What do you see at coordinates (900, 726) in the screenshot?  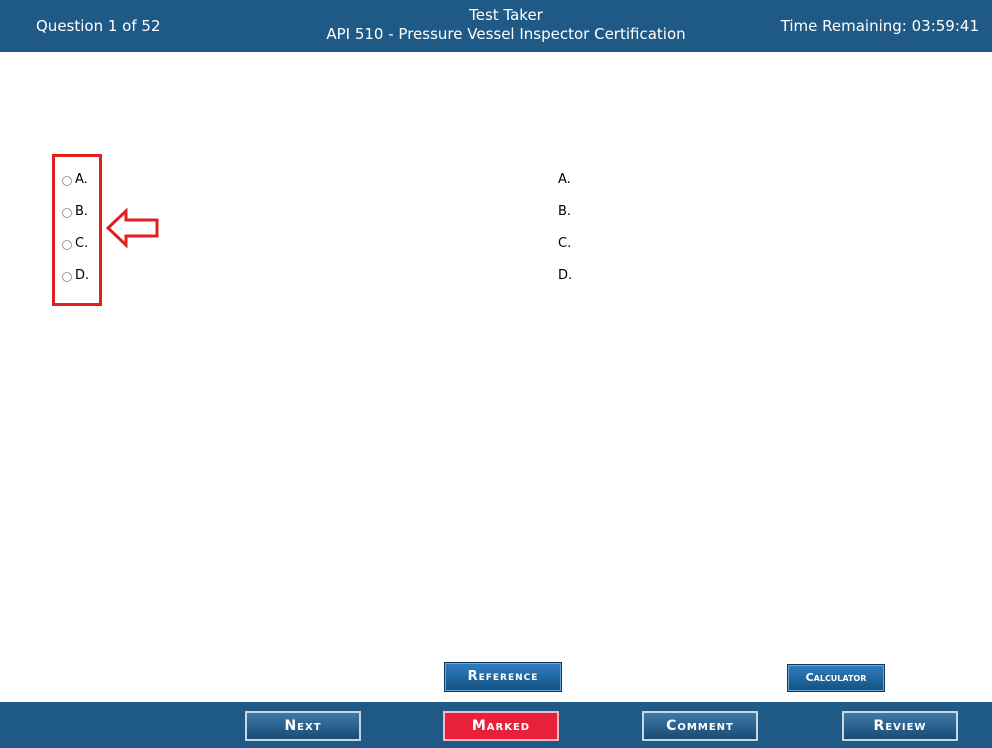 I see `review-button: Review` at bounding box center [900, 726].